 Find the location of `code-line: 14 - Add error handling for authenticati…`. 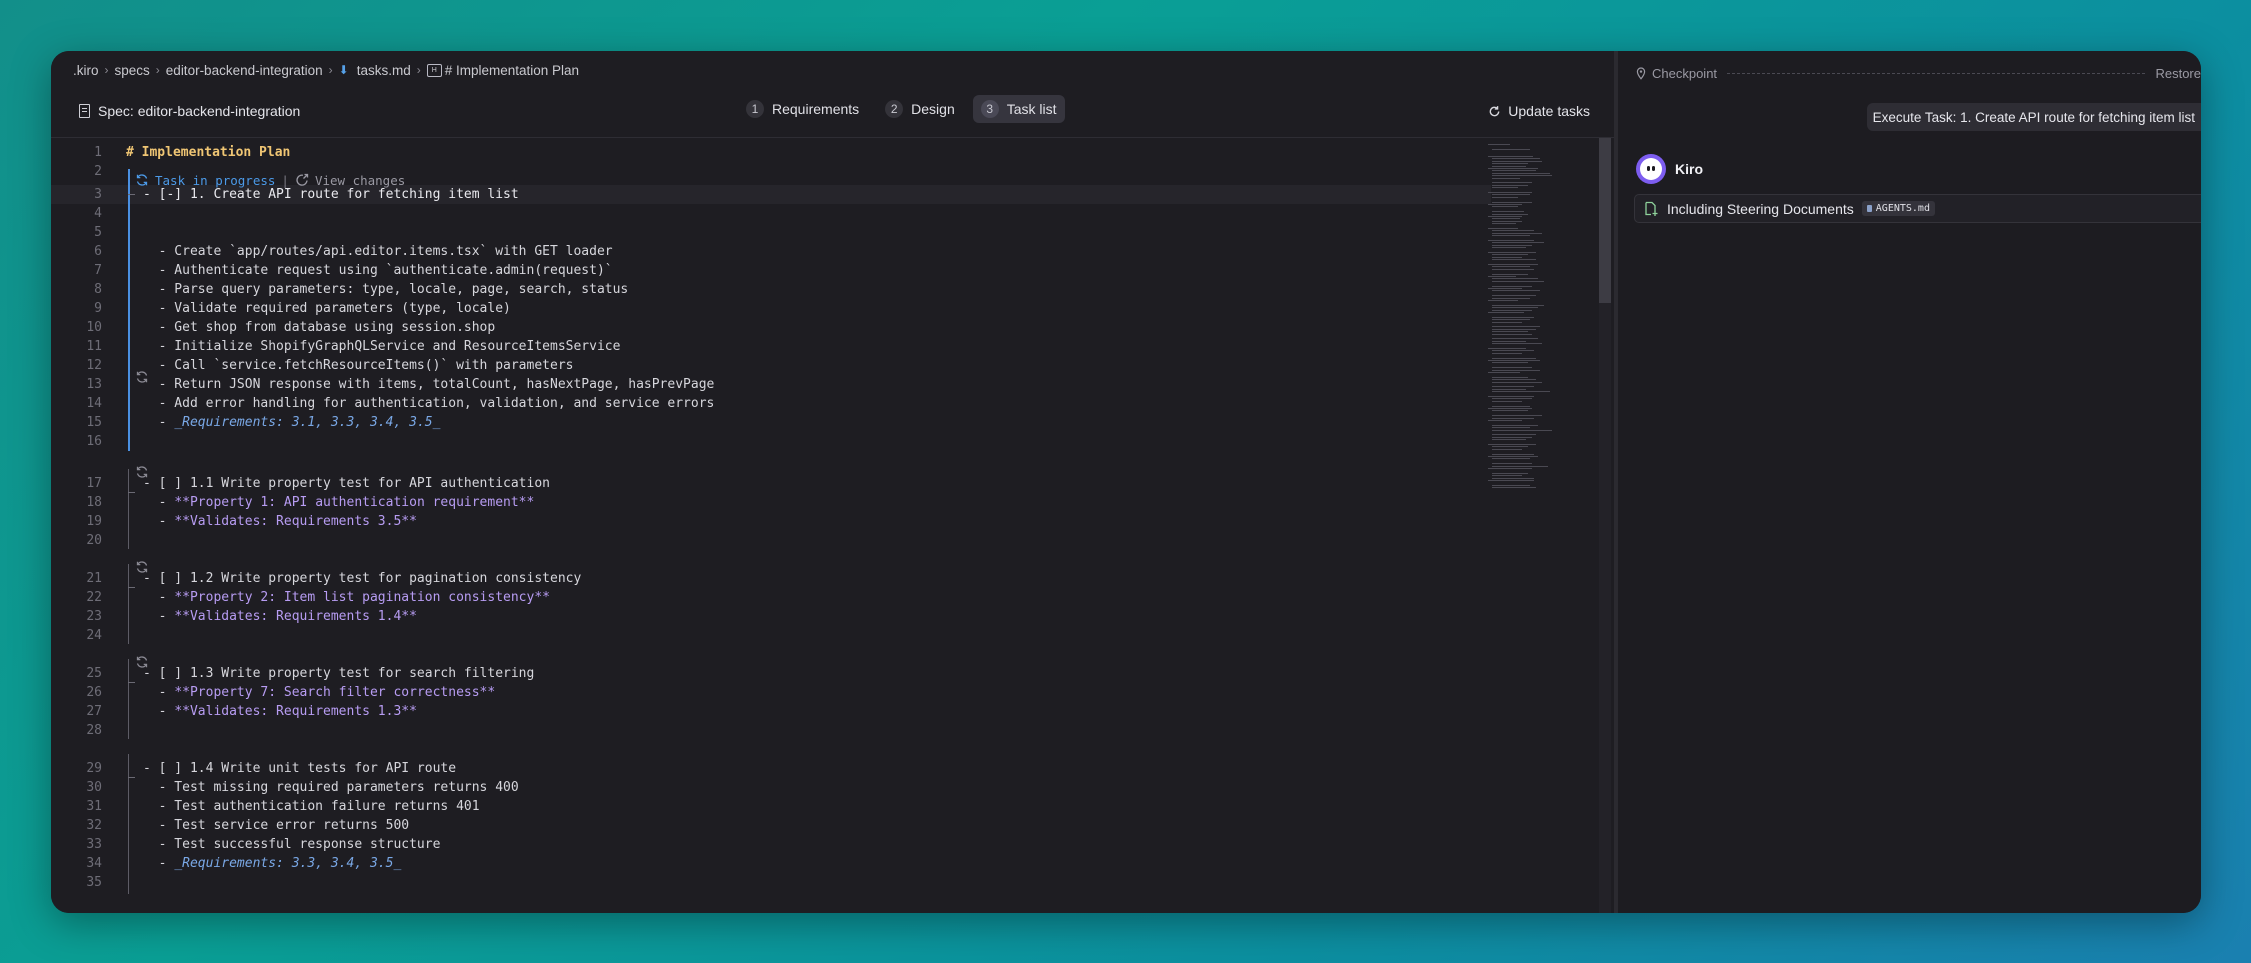

code-line: 14 - Add error handling for authenticati… is located at coordinates (771, 403).